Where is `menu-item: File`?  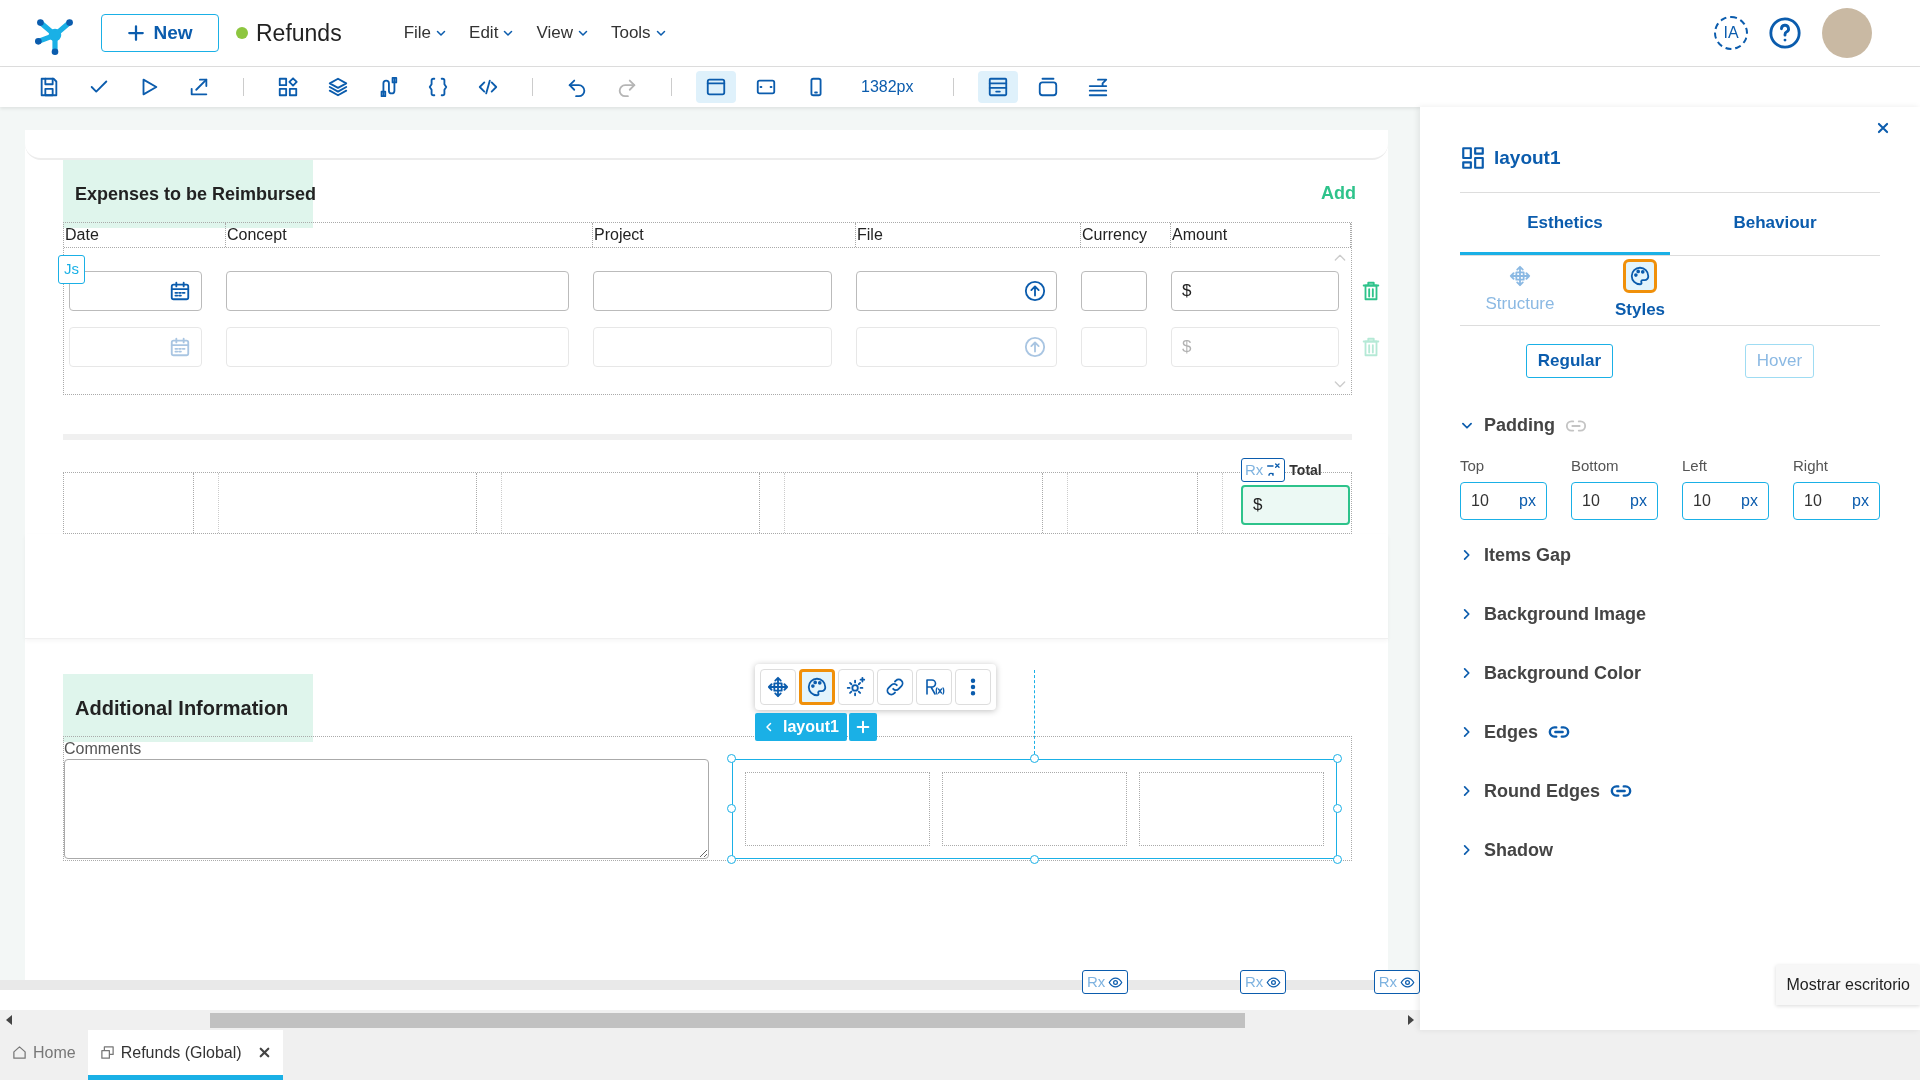
menu-item: File is located at coordinates (425, 33).